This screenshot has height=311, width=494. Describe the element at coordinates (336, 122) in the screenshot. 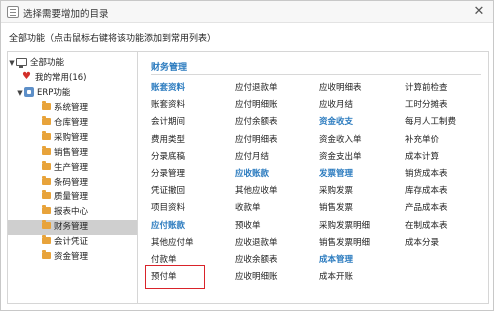

I see `menu-group-heading: 资金收支` at that location.